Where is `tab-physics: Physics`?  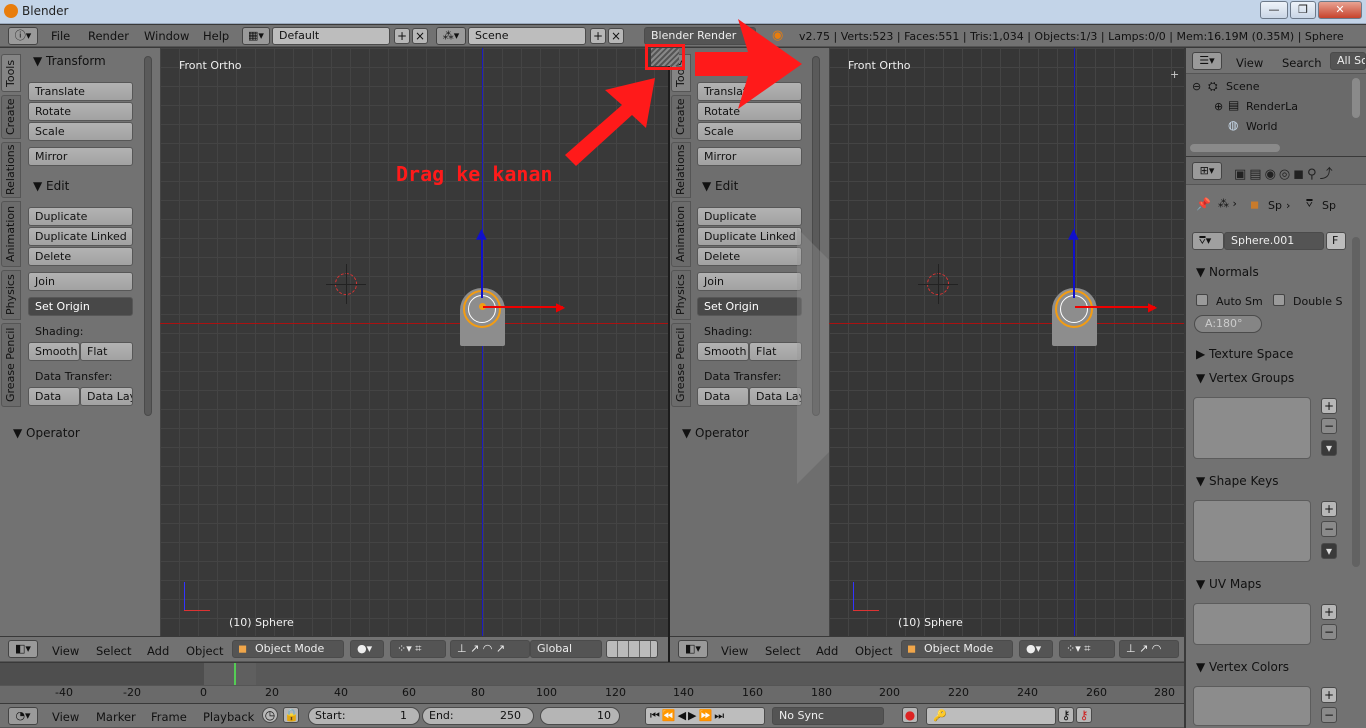
tab-physics: Physics is located at coordinates (11, 295).